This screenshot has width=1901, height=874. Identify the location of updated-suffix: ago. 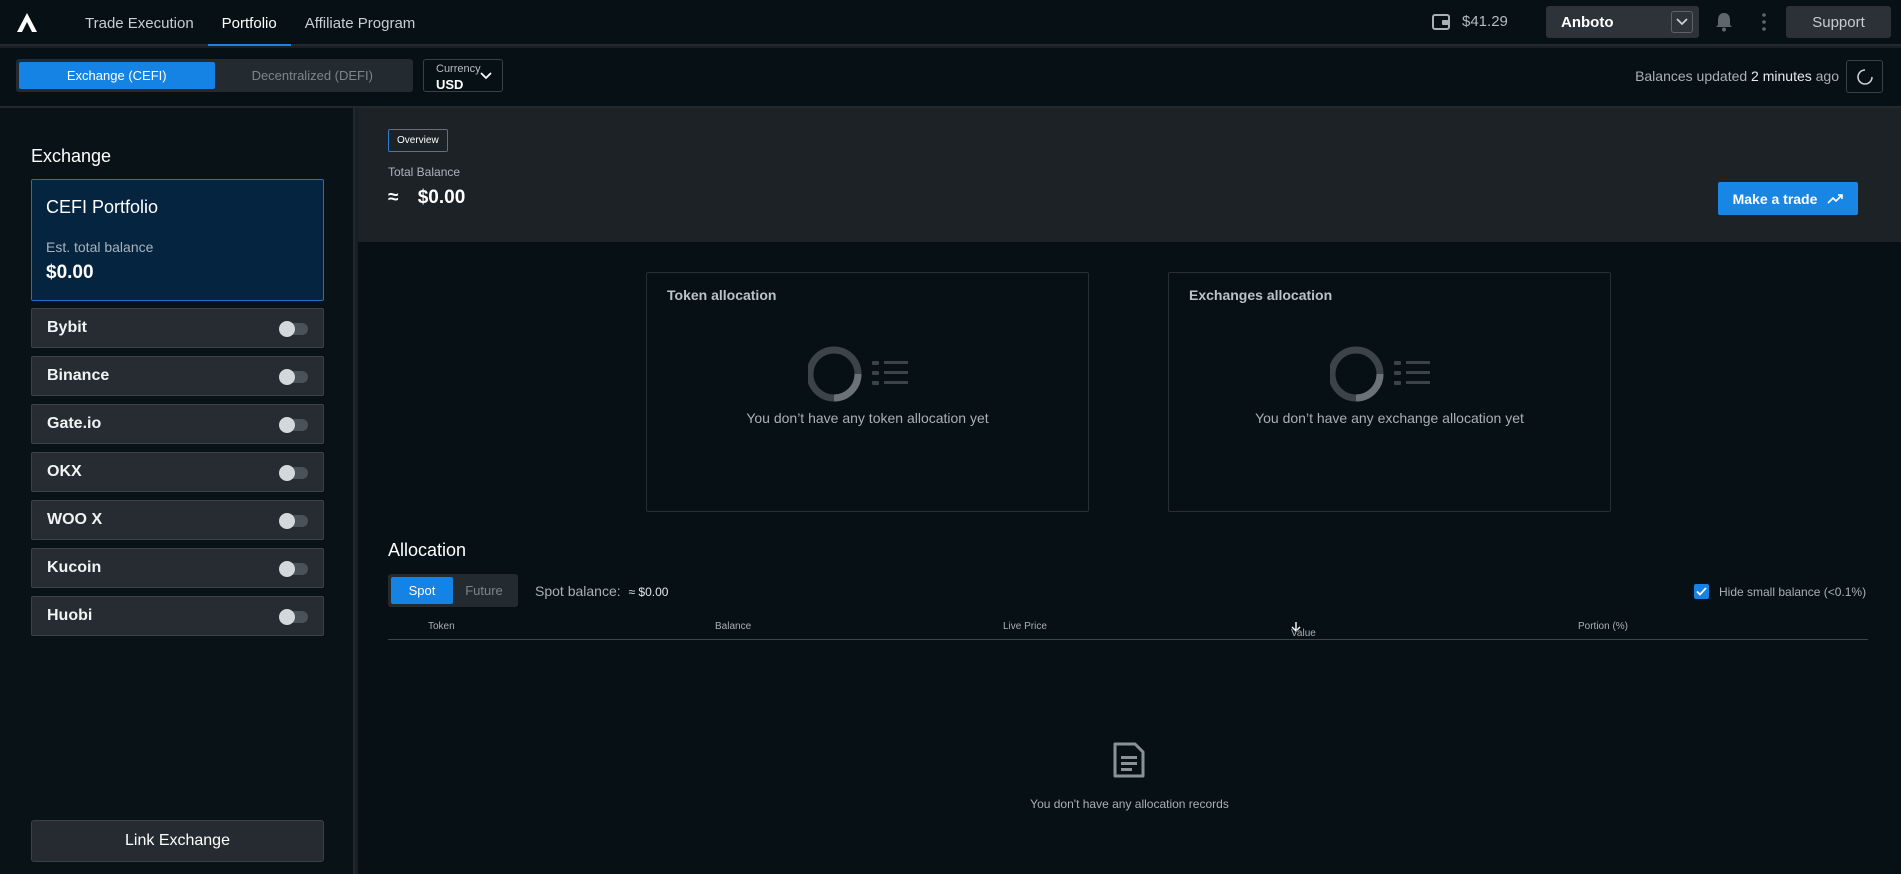
(1827, 76).